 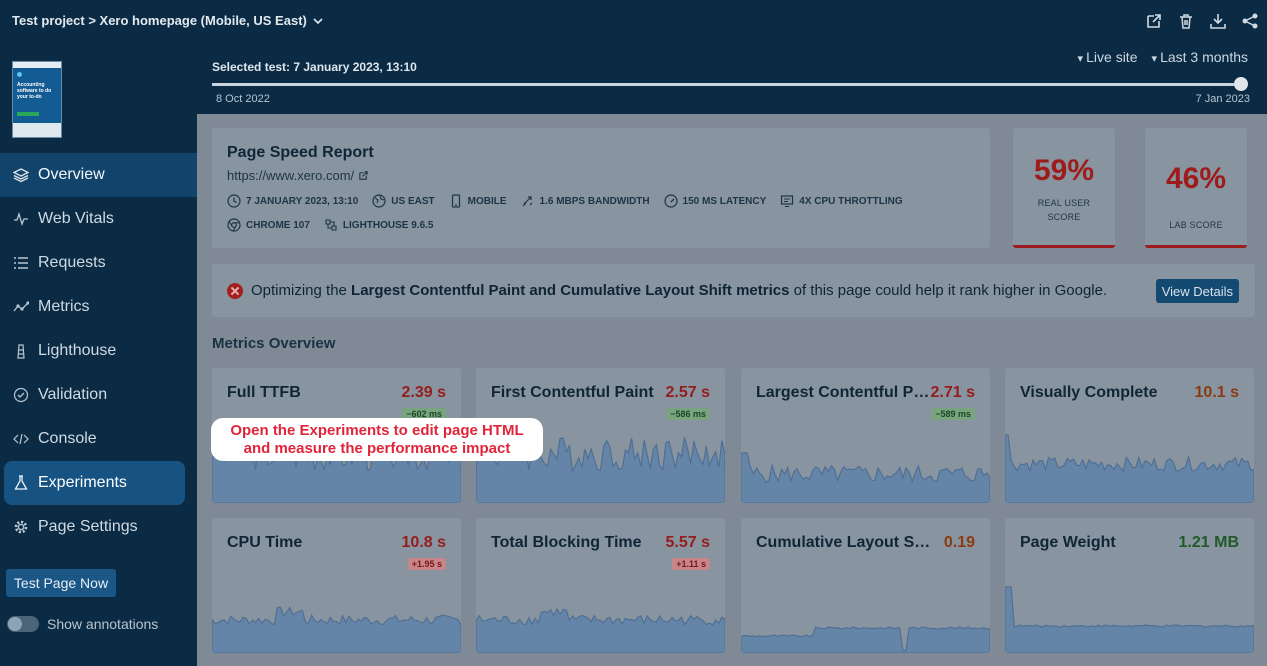 What do you see at coordinates (566, 542) in the screenshot?
I see `metric-name: Total Blocking Time` at bounding box center [566, 542].